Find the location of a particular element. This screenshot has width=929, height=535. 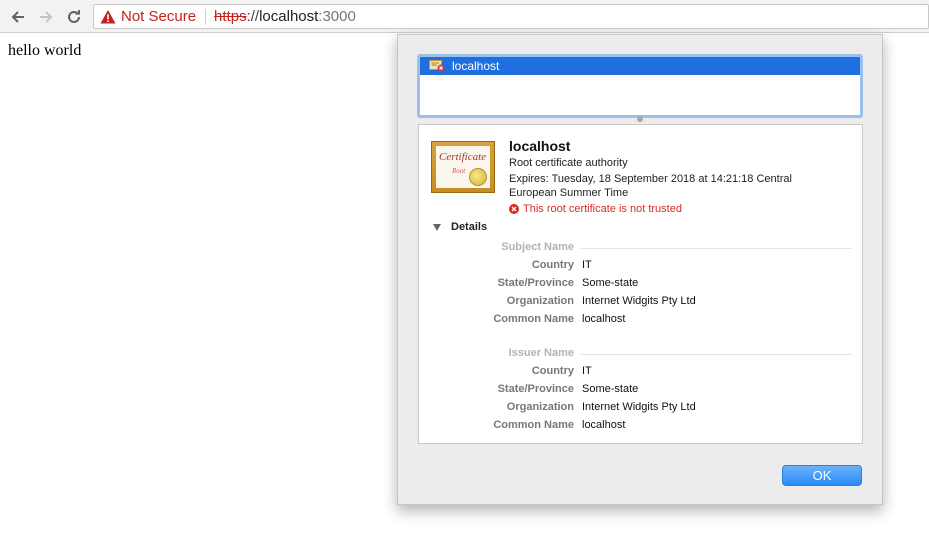

security-status-label: Not Secure is located at coordinates (158, 16).